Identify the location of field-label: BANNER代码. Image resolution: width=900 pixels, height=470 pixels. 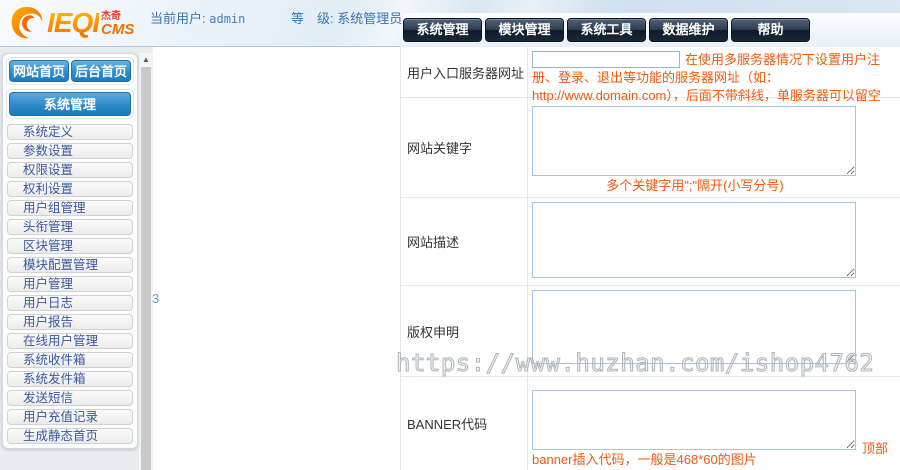
(464, 423).